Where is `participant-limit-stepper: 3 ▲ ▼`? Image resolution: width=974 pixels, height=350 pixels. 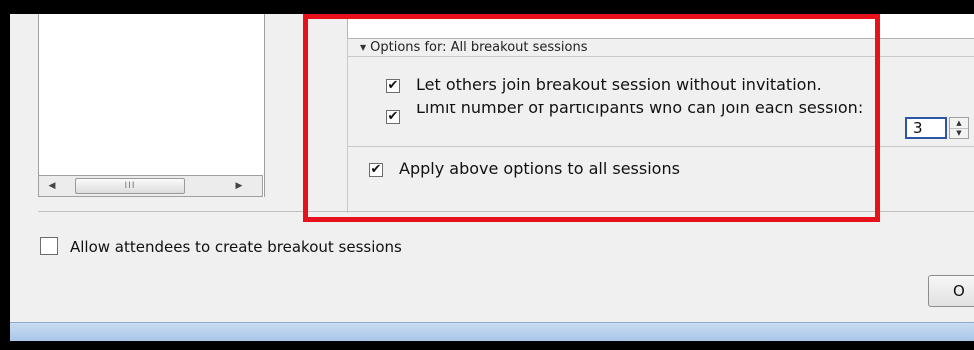
participant-limit-stepper: 3 ▲ ▼ is located at coordinates (938, 129).